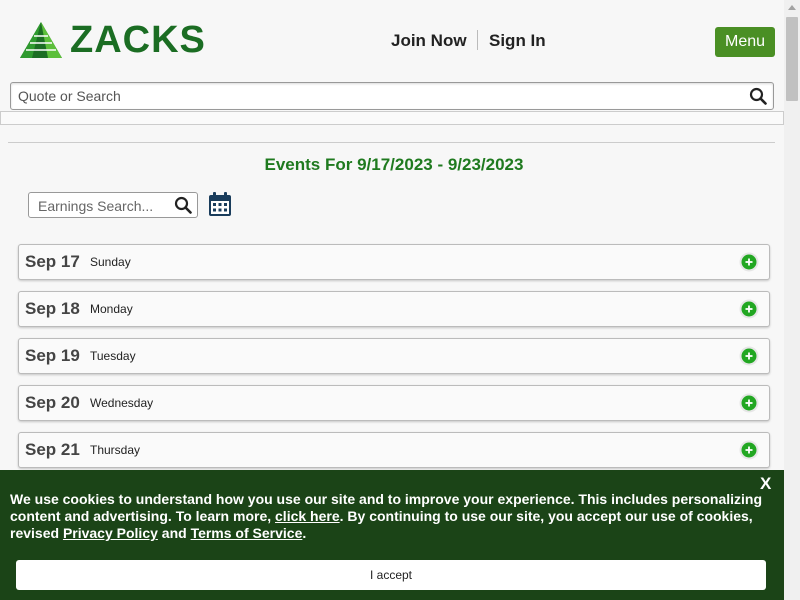  Describe the element at coordinates (52, 308) in the screenshot. I see `day-date: Sep 18` at that location.